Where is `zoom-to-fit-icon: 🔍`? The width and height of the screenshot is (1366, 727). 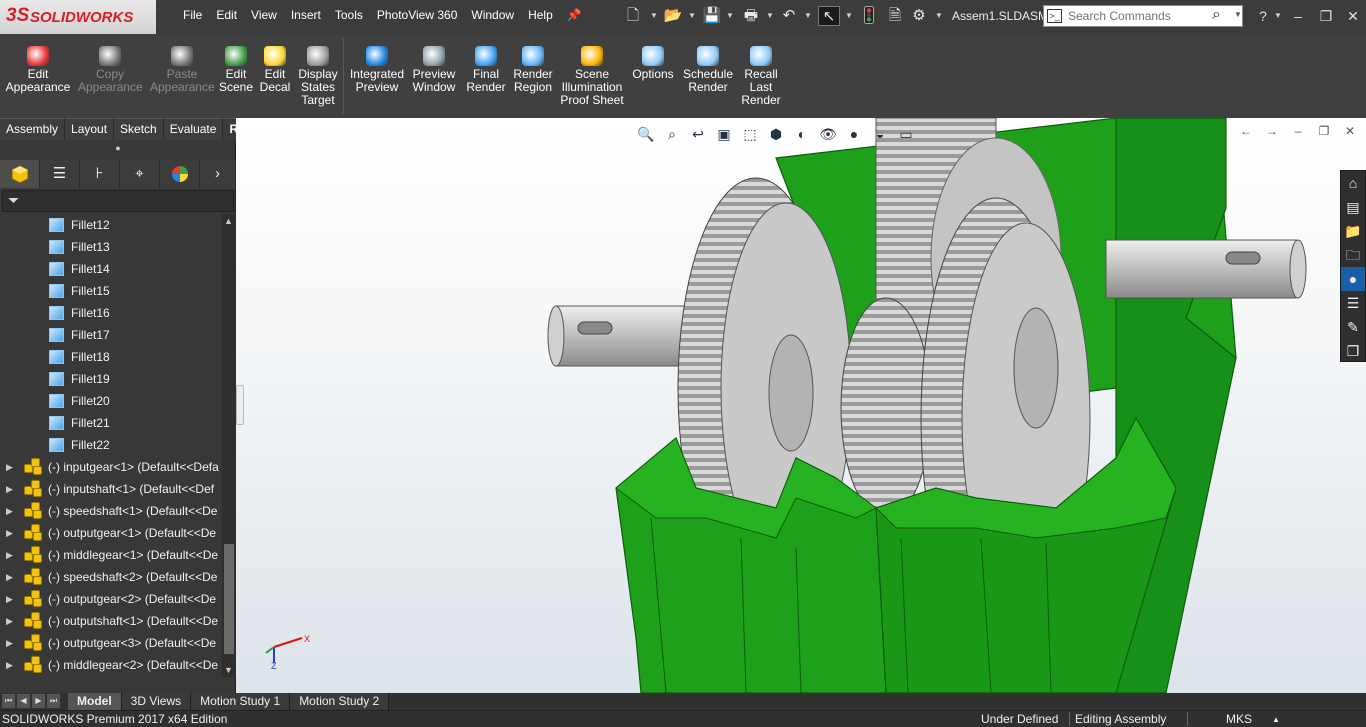
zoom-to-fit-icon: 🔍 is located at coordinates (646, 134).